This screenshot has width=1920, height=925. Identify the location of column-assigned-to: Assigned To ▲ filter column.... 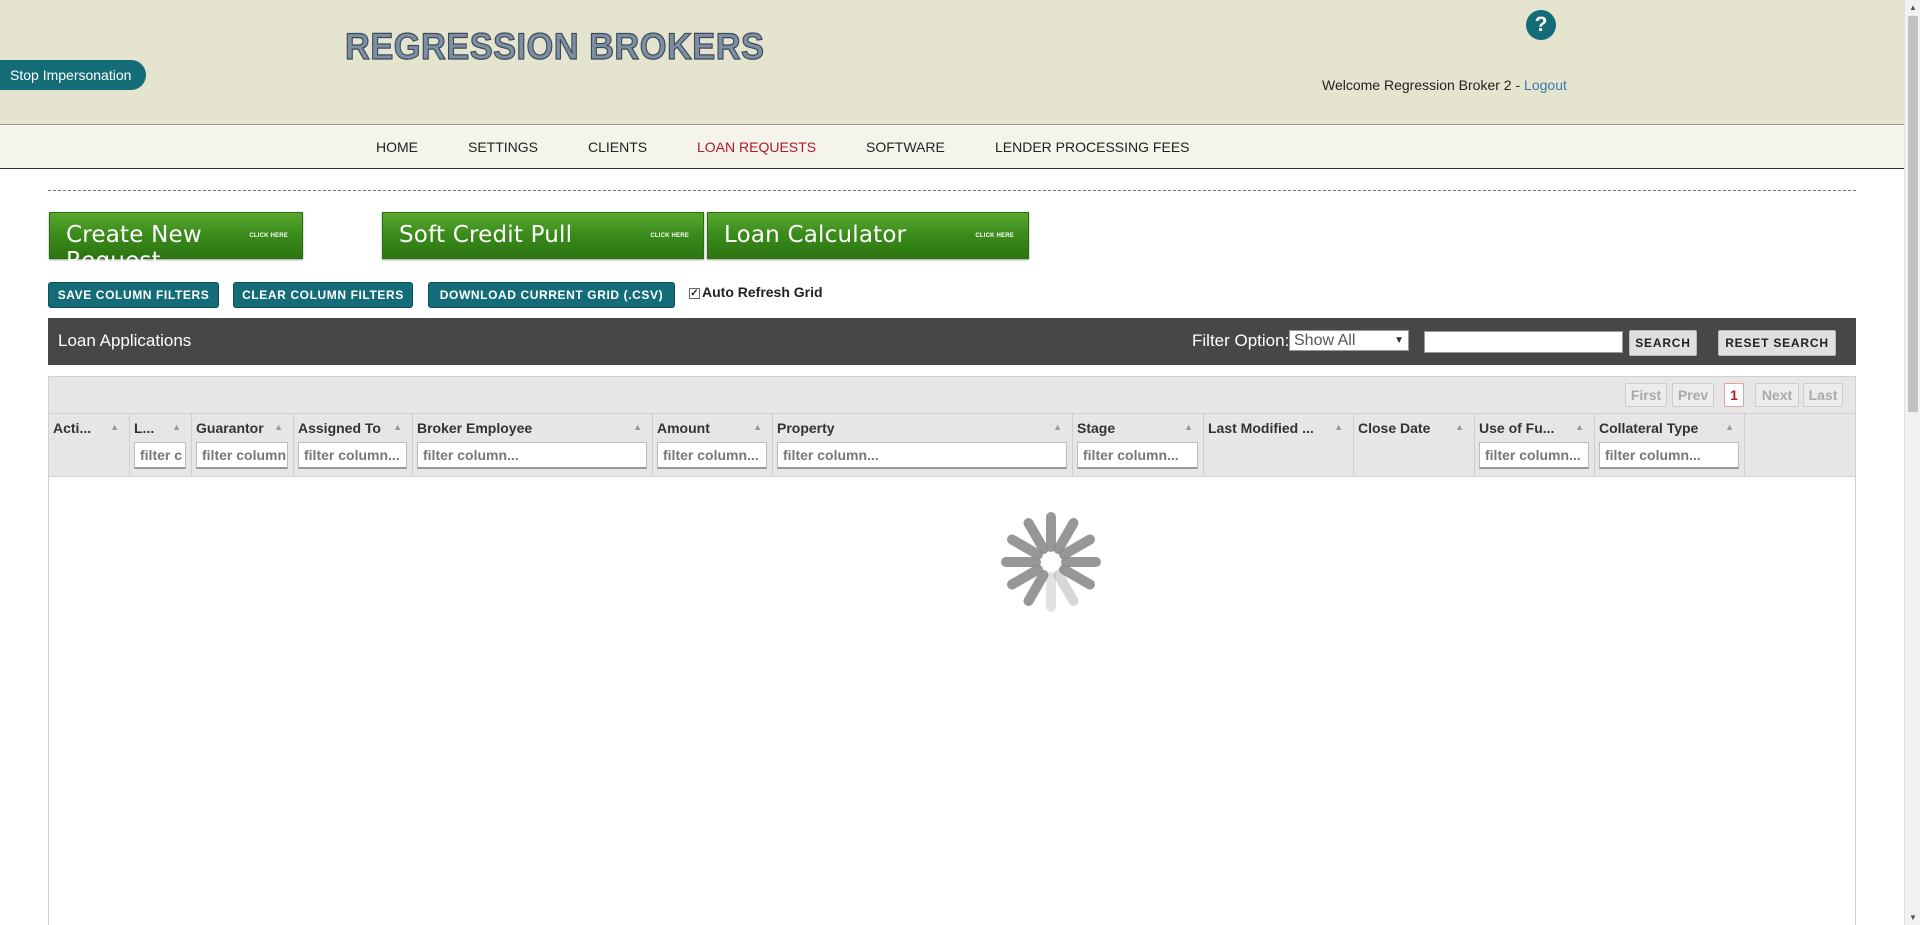
(353, 445).